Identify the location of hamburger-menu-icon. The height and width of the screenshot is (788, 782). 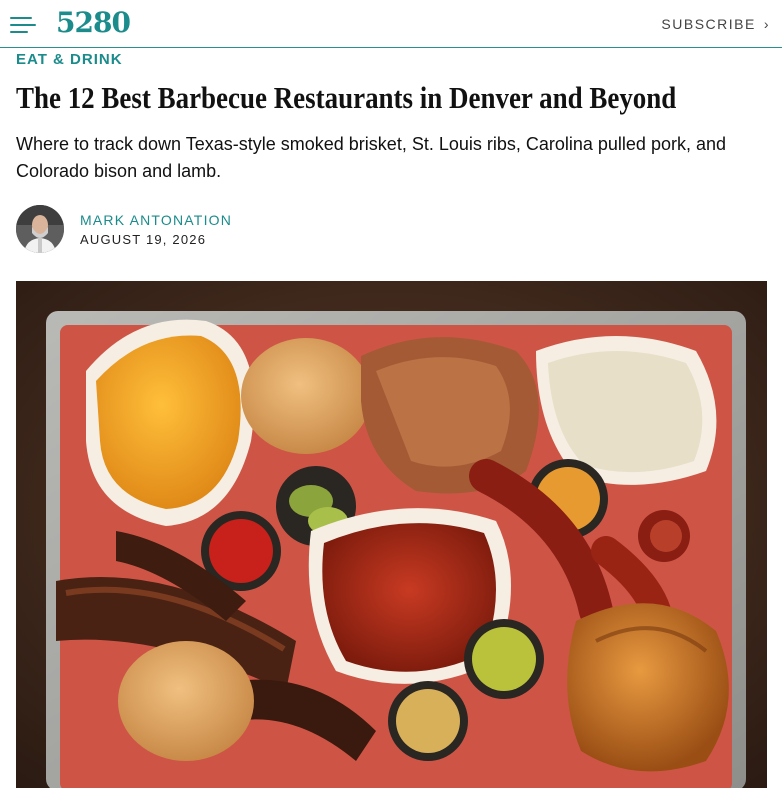
(23, 25).